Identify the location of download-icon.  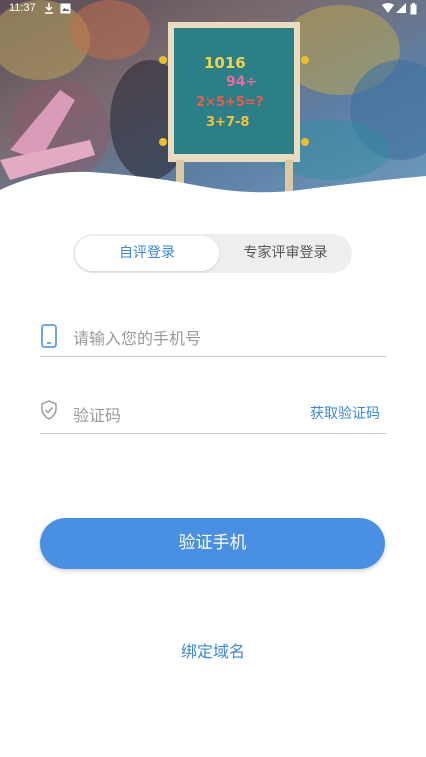
(49, 8).